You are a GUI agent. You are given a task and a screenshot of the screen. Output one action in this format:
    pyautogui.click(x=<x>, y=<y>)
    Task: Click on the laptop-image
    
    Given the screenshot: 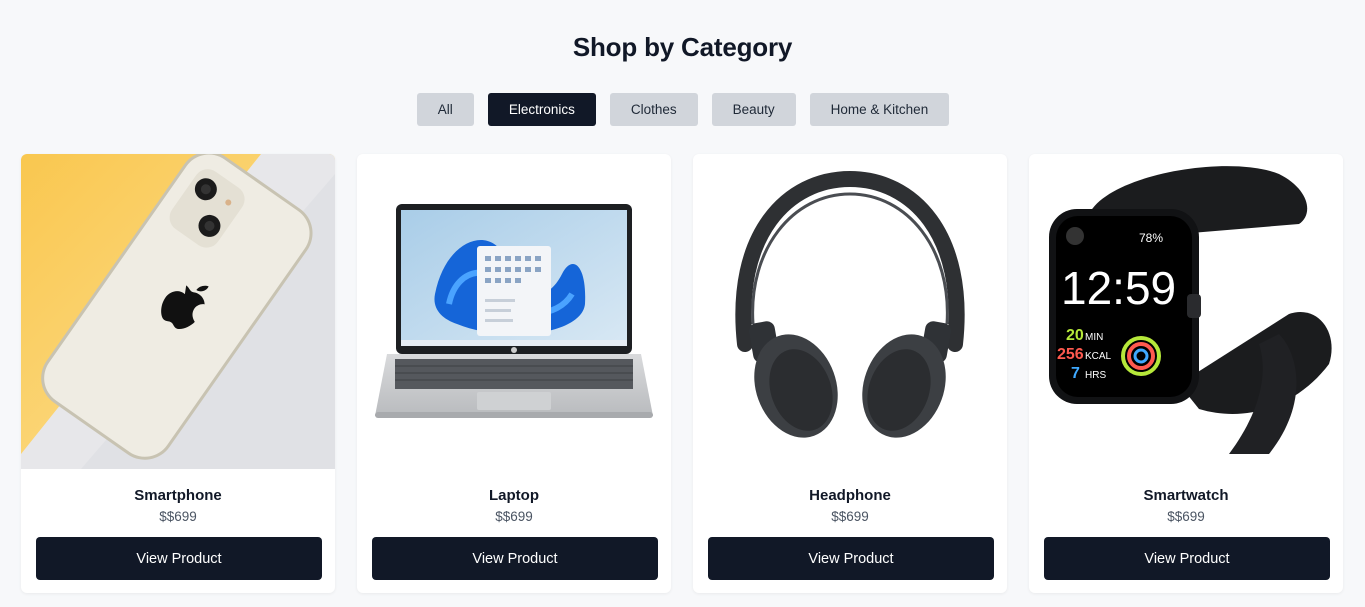 What is the action you would take?
    pyautogui.click(x=514, y=311)
    